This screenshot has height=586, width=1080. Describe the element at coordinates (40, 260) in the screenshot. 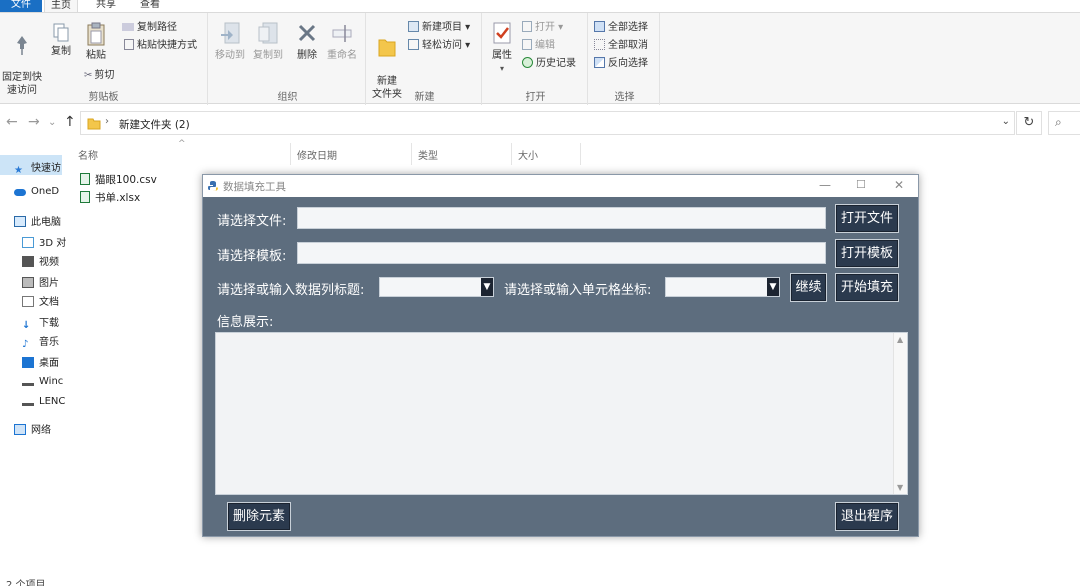

I see `nav-videos: 视频` at that location.